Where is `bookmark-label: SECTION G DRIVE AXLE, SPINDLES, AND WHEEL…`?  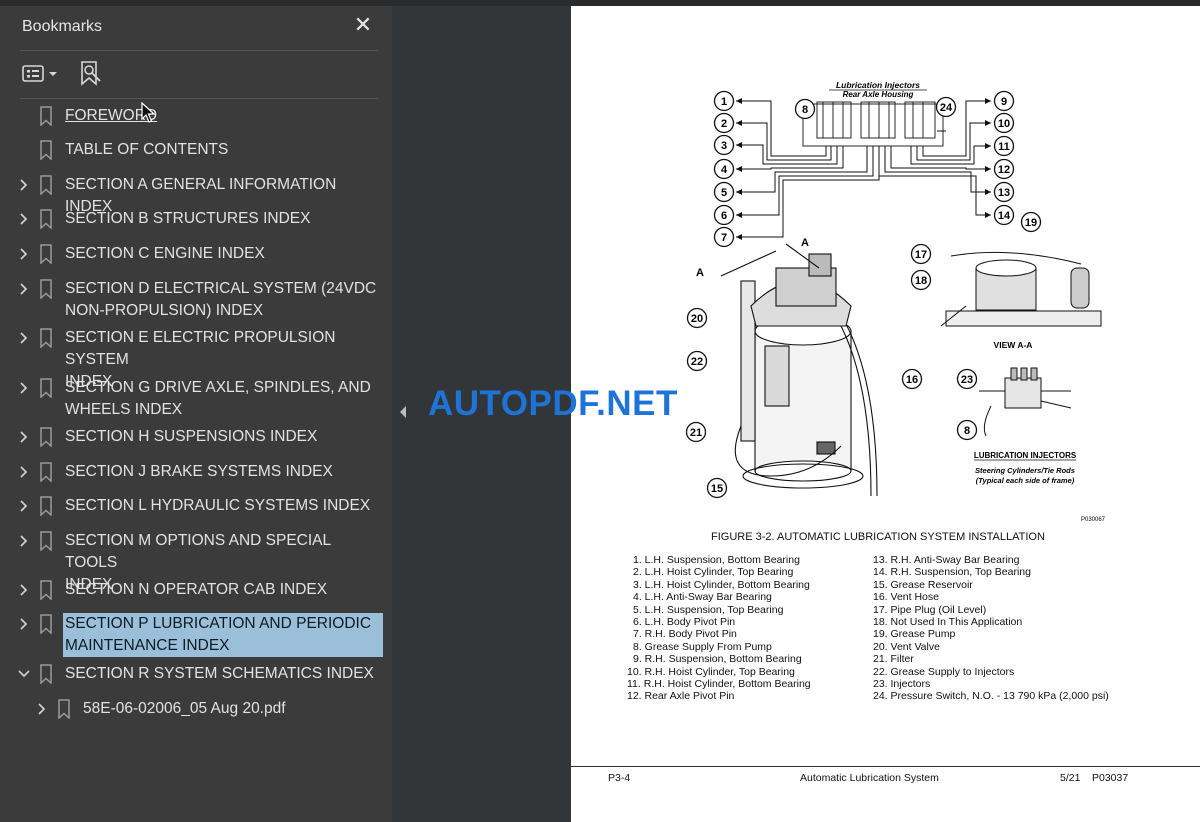
bookmark-label: SECTION G DRIVE AXLE, SPINDLES, AND WHEEL… is located at coordinates (225, 399).